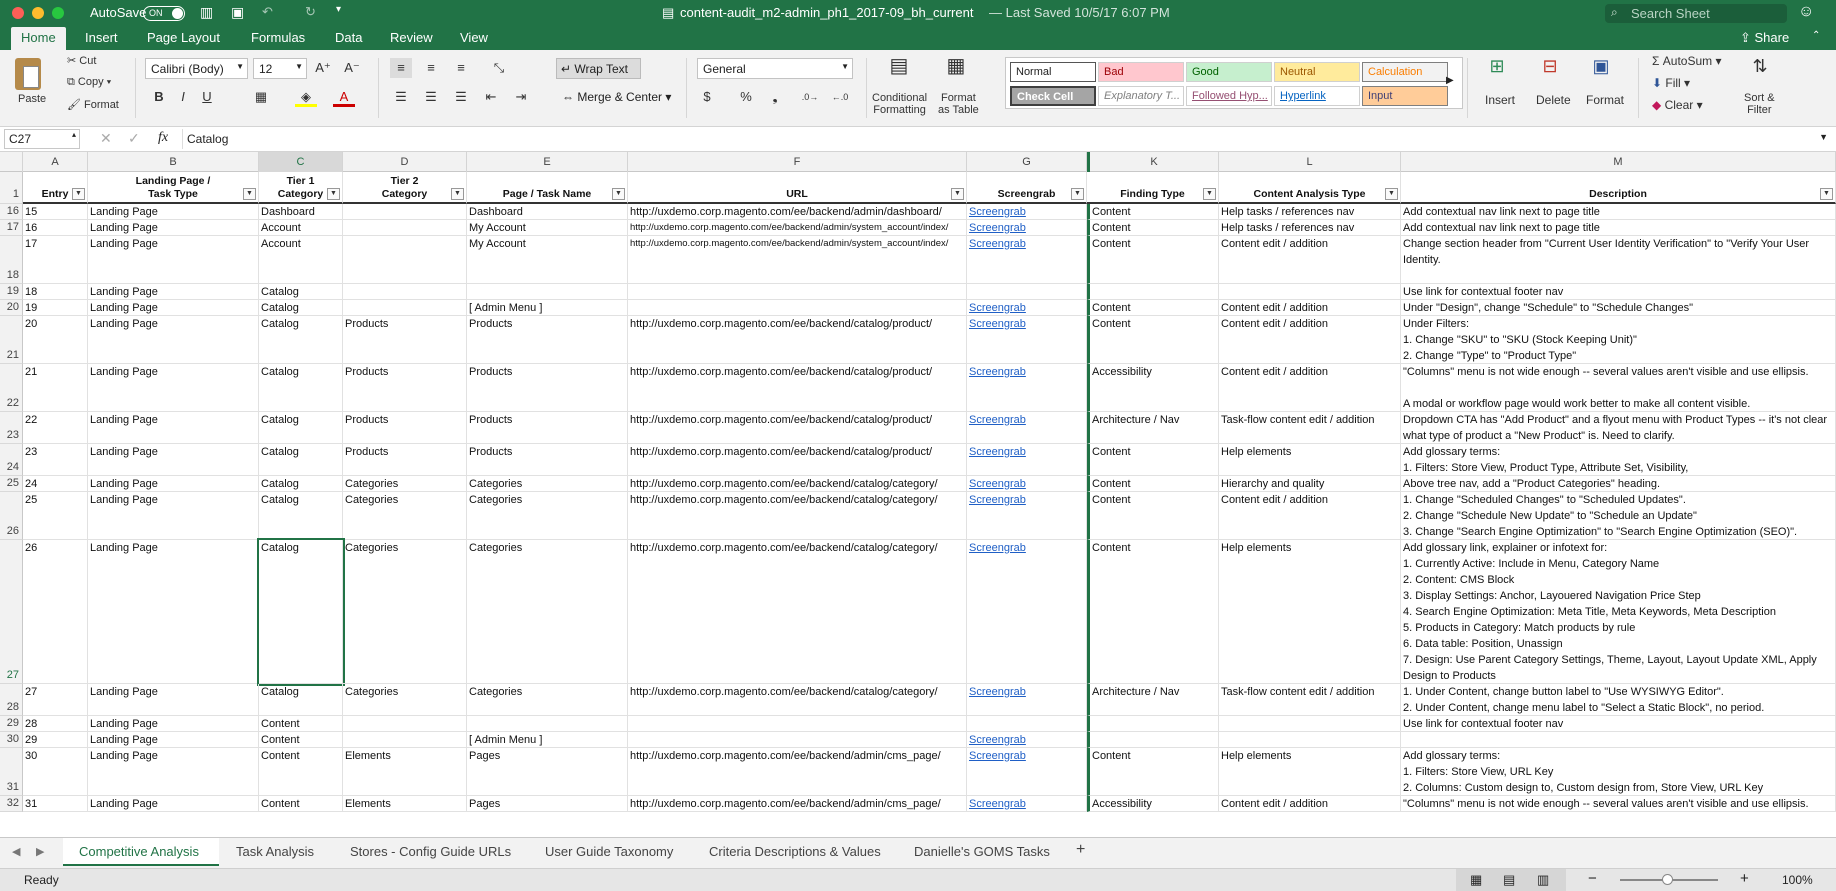  What do you see at coordinates (1744, 878) in the screenshot?
I see `zoom-in-icon: +` at bounding box center [1744, 878].